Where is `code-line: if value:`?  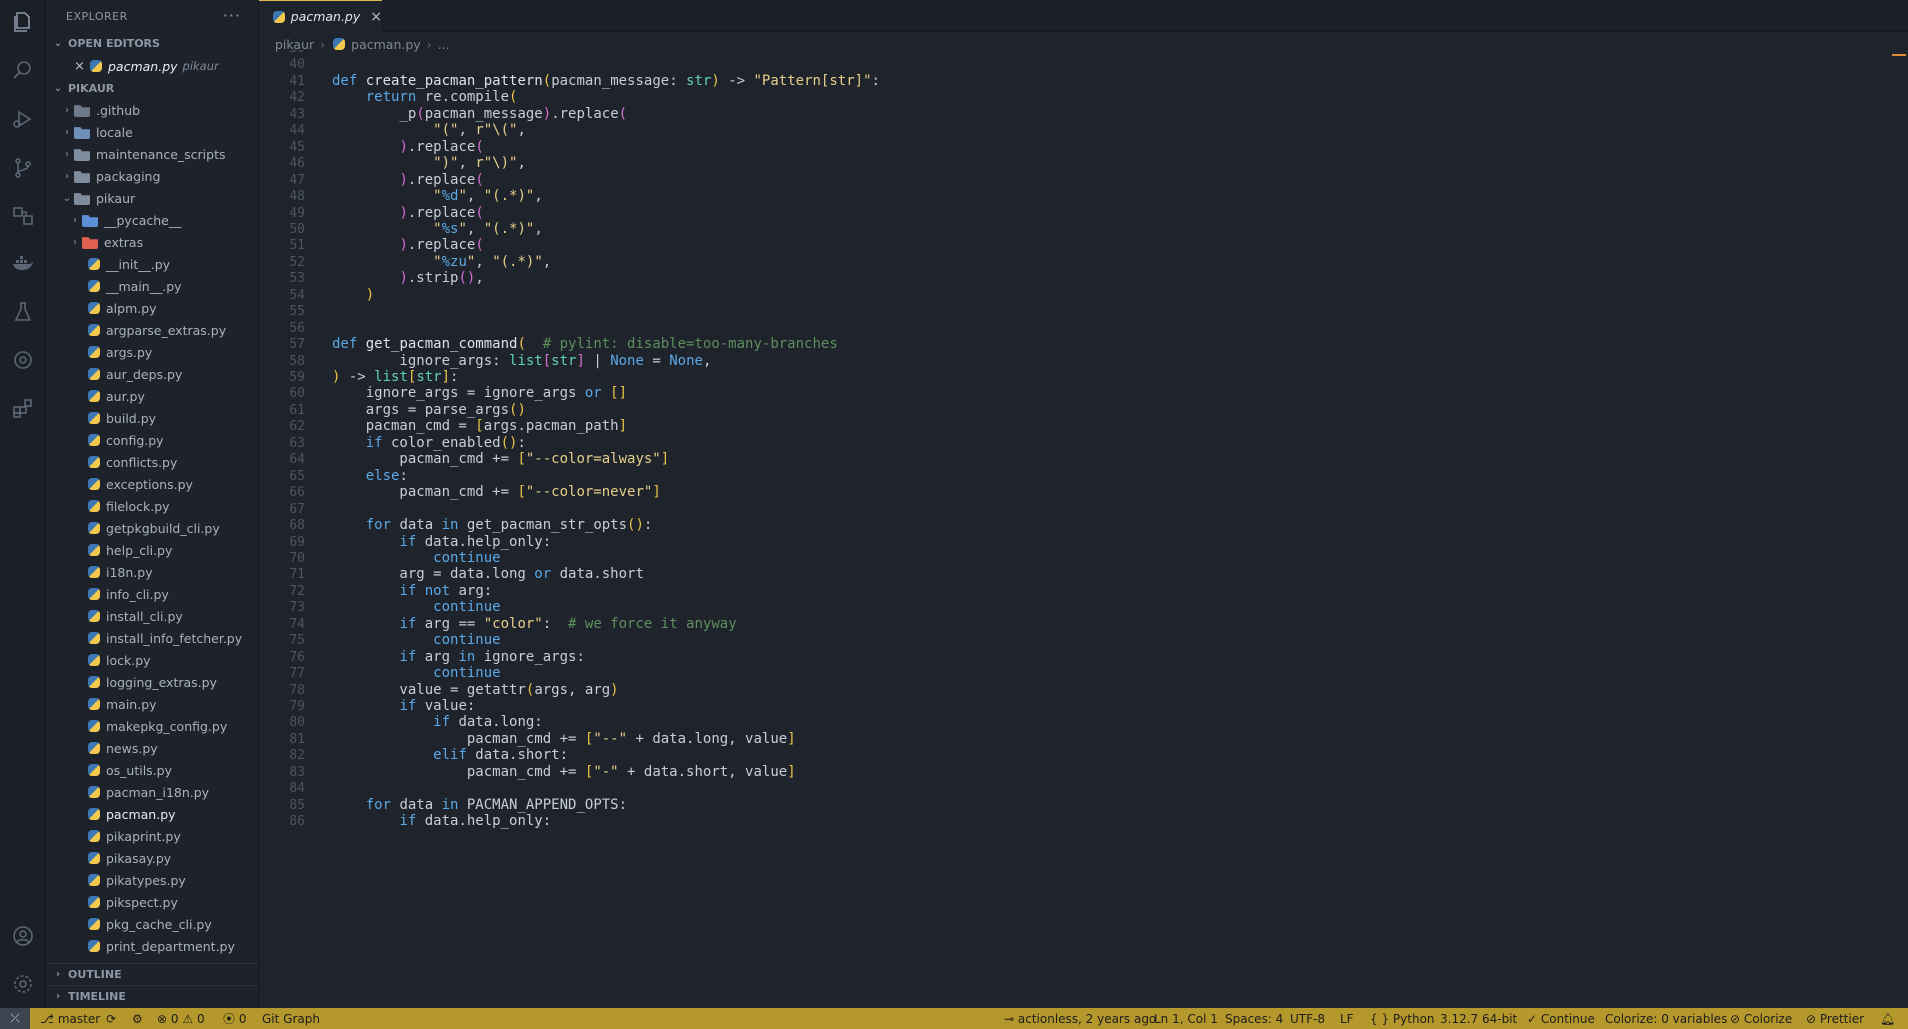 code-line: if value: is located at coordinates (403, 706).